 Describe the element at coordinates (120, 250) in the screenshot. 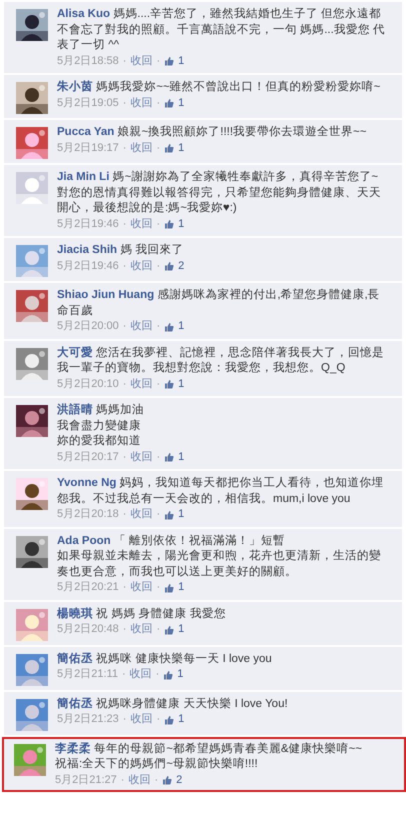

I see `comment-text: Jiacia Shih 媽 我回來了` at that location.